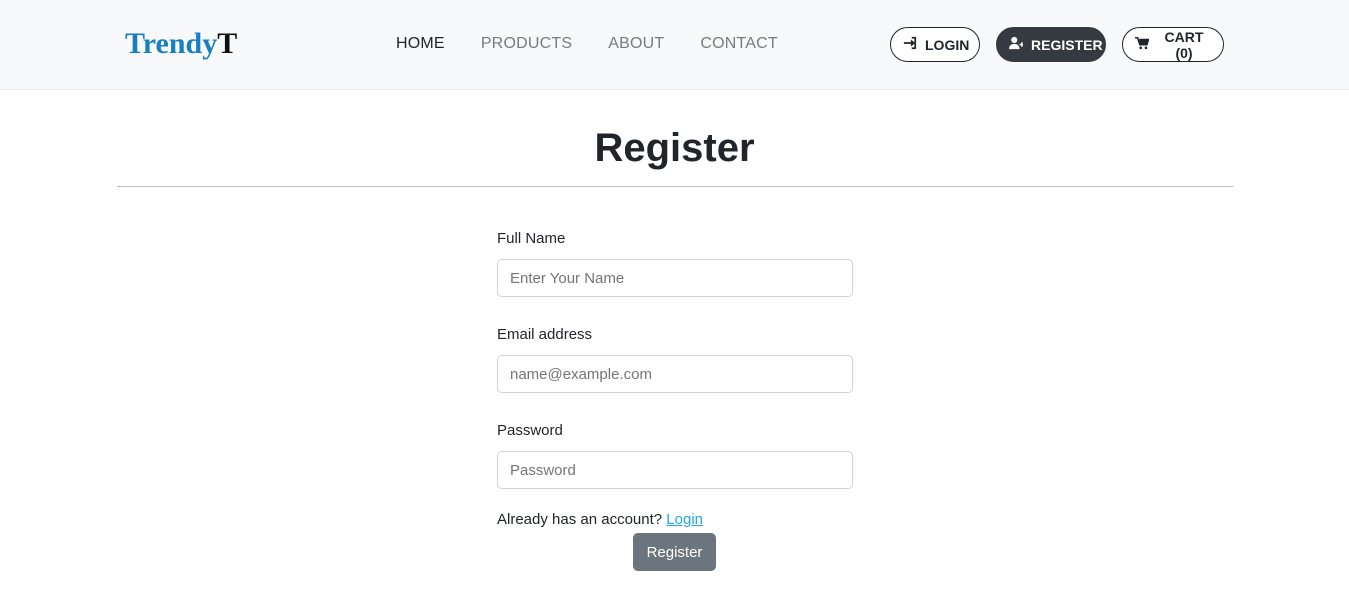 The image size is (1349, 608). What do you see at coordinates (684, 519) in the screenshot?
I see `login-link: Login` at bounding box center [684, 519].